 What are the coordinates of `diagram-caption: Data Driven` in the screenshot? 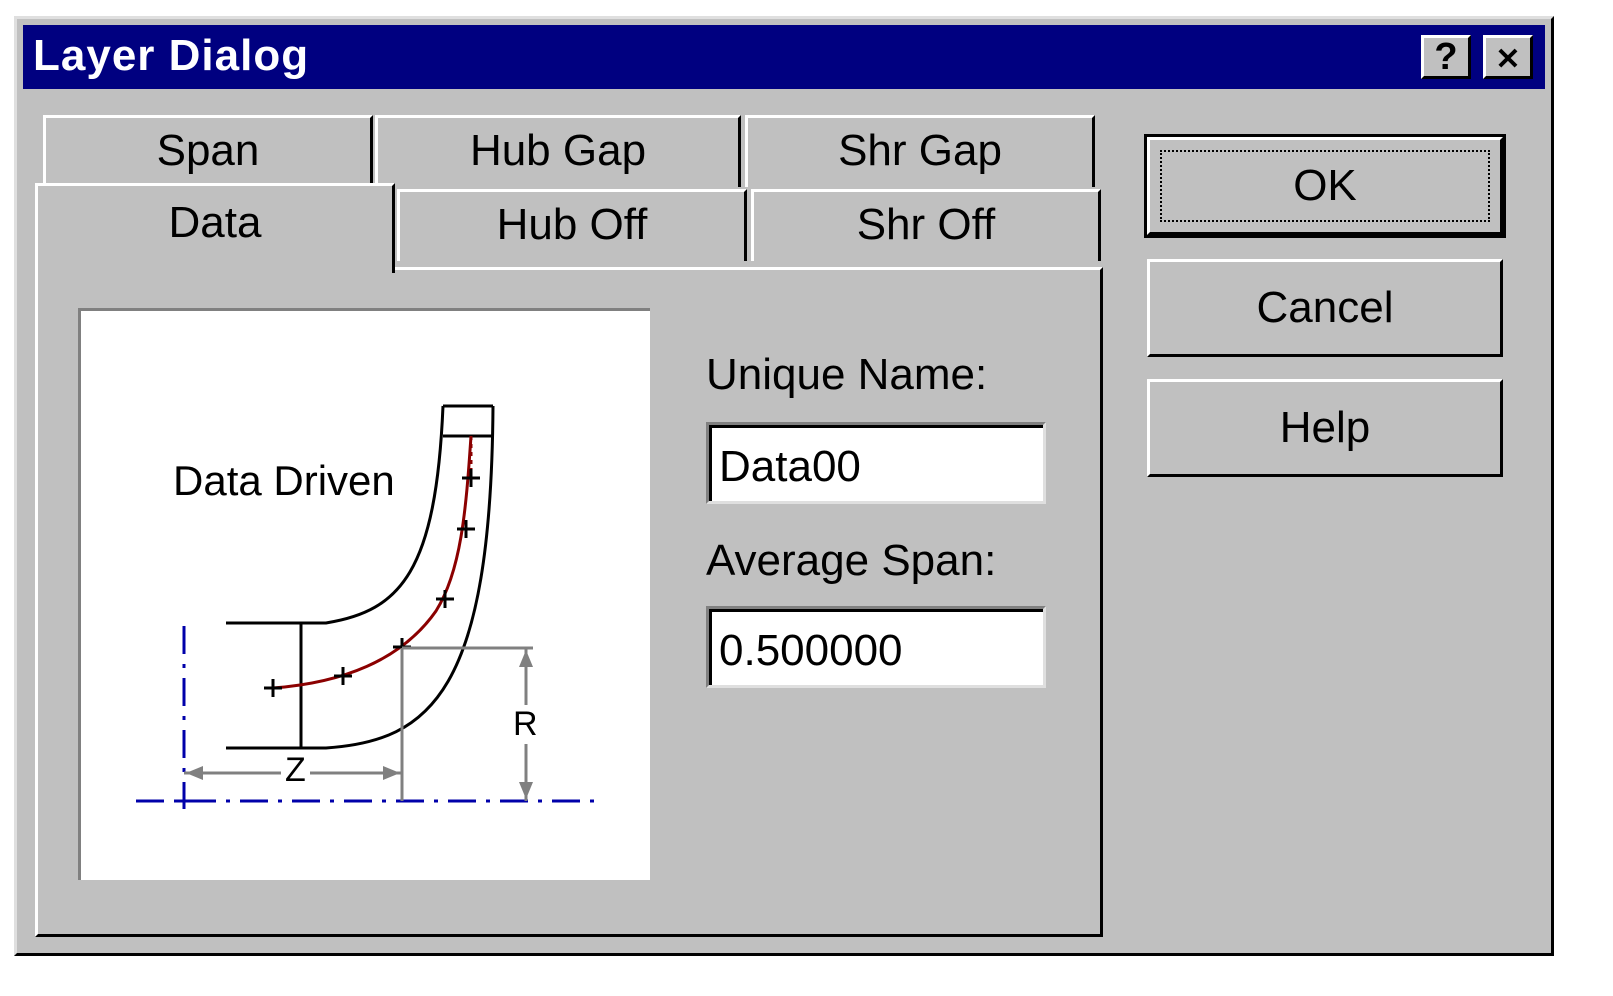 It's located at (284, 480).